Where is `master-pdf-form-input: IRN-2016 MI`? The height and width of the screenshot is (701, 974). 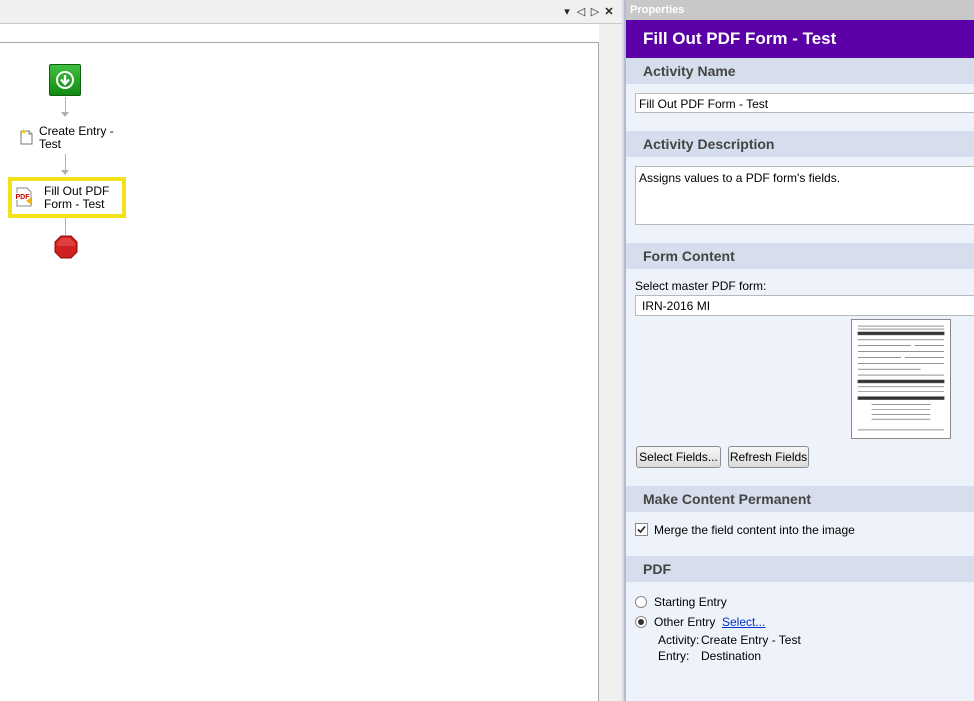
master-pdf-form-input: IRN-2016 MI is located at coordinates (804, 305).